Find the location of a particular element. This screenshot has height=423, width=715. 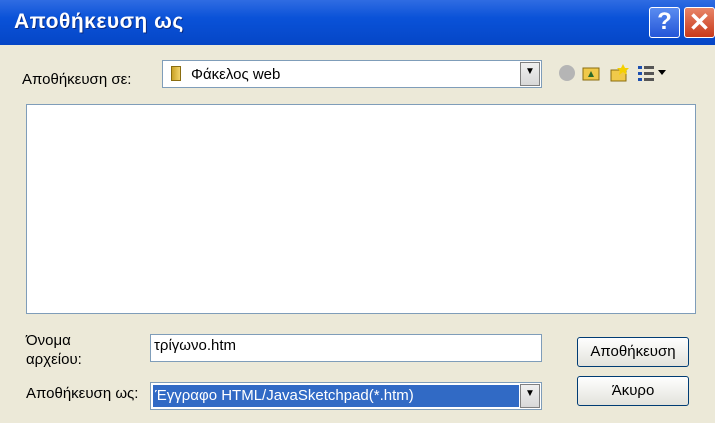

filename-value: τρίγωνο.htm is located at coordinates (195, 345).